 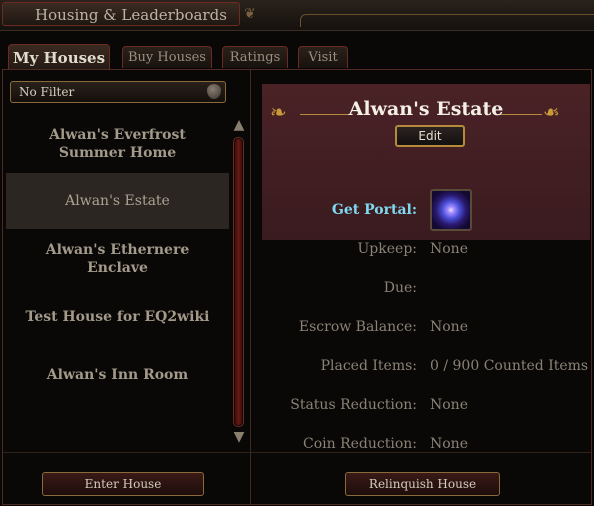 I want to click on arrow-down-icon: ▼, so click(x=239, y=437).